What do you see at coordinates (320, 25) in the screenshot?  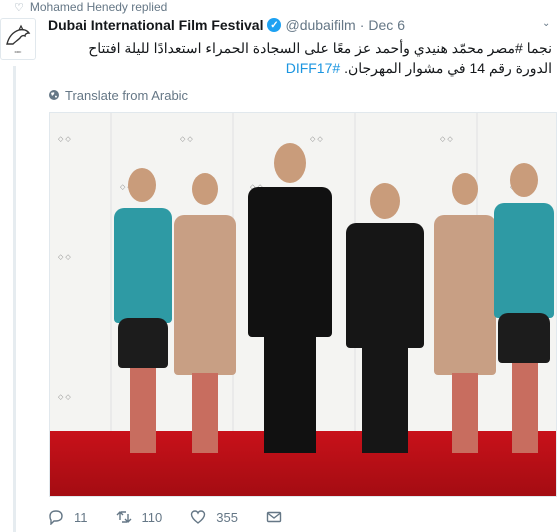 I see `author-handle: @dubaifilm` at bounding box center [320, 25].